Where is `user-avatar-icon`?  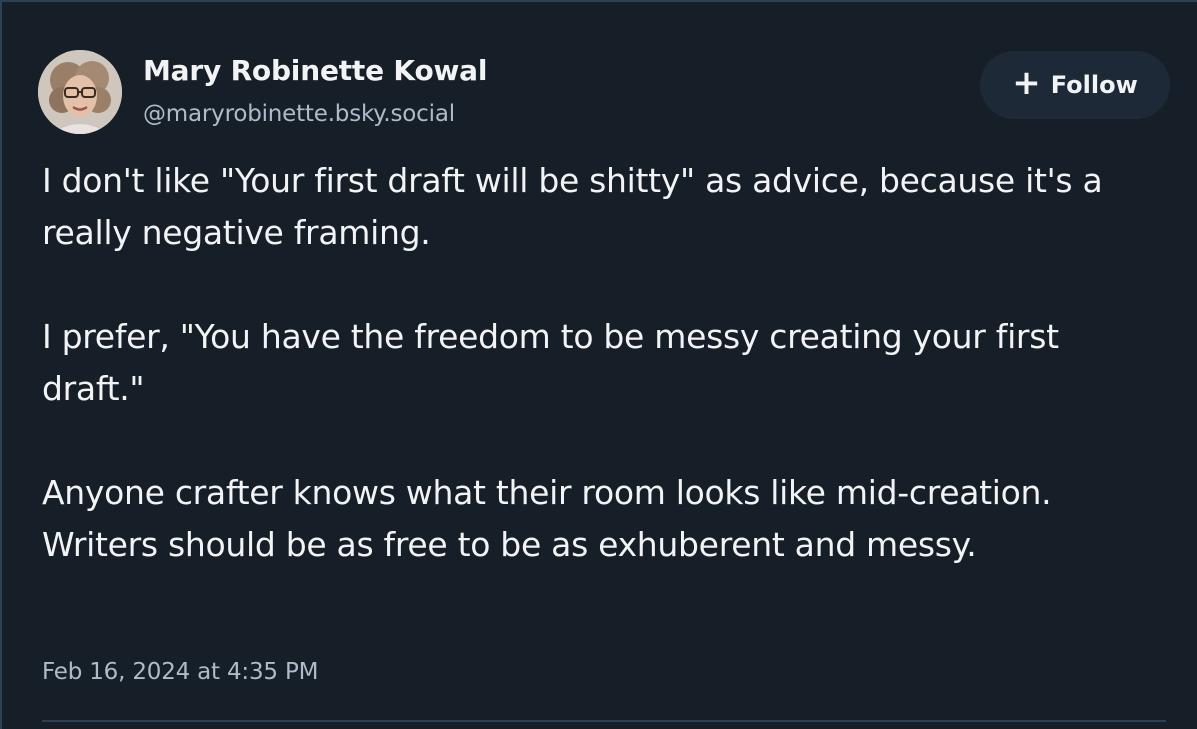
user-avatar-icon is located at coordinates (80, 92).